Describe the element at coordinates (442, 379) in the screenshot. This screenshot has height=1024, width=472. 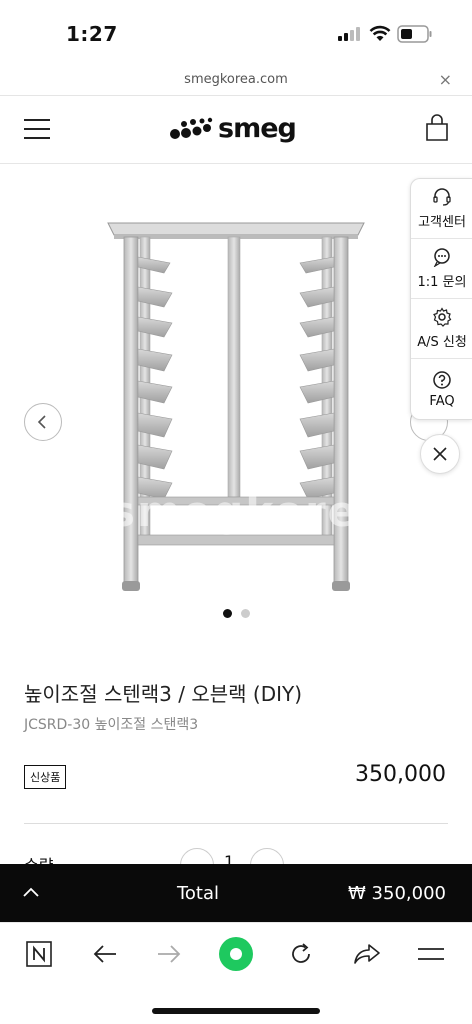
I see `question-icon` at that location.